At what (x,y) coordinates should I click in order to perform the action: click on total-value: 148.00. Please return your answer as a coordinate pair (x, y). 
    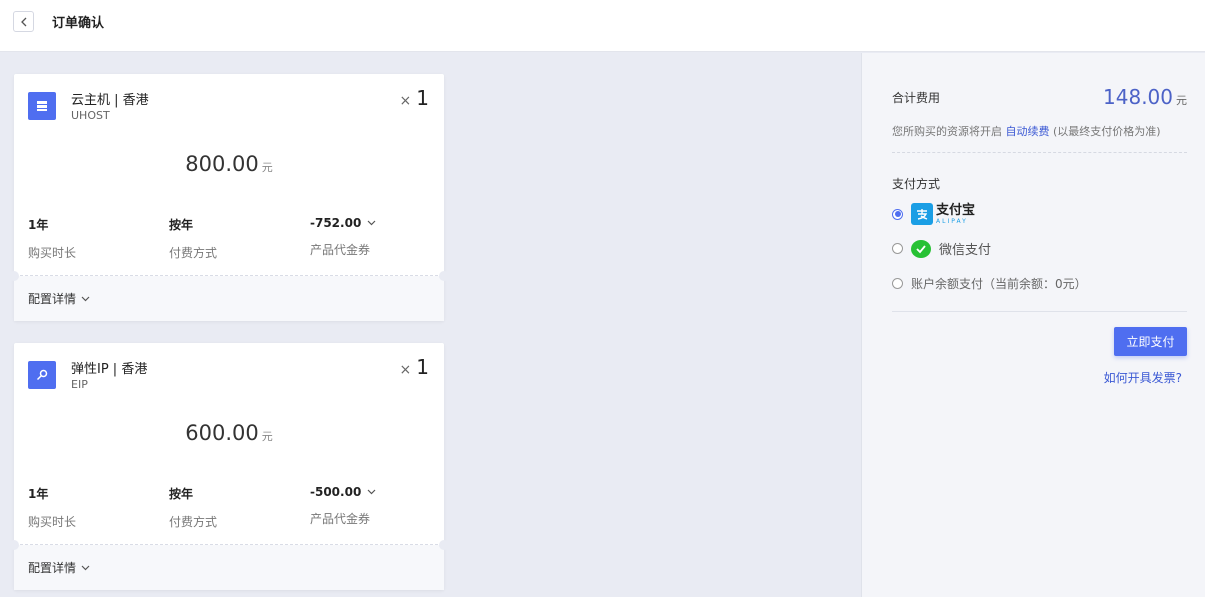
    Looking at the image, I should click on (1138, 97).